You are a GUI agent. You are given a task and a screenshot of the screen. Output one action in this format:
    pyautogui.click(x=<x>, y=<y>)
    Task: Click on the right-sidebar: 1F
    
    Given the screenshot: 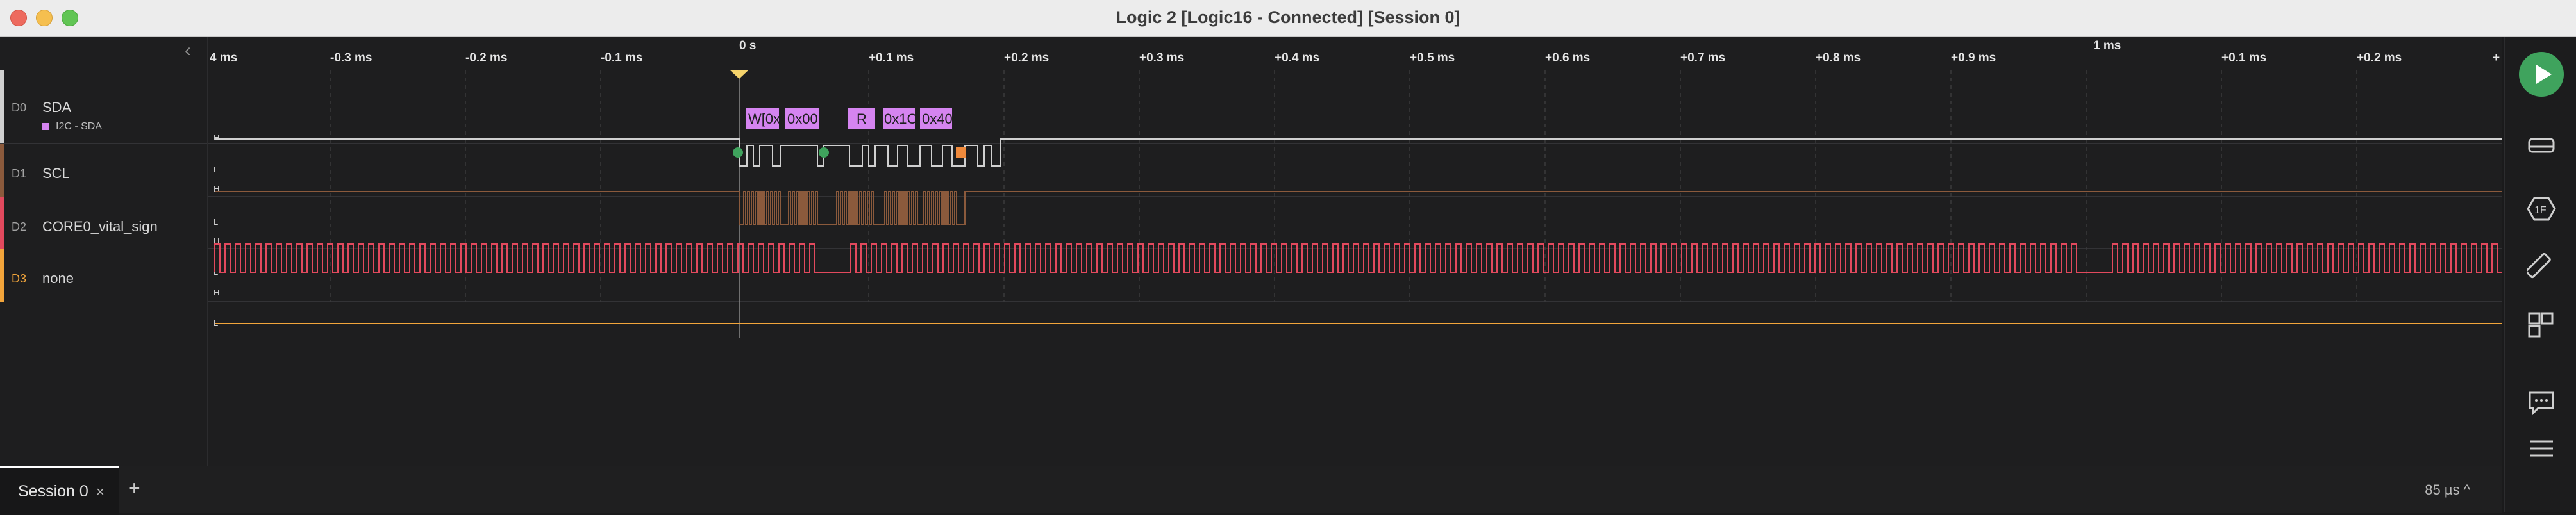 What is the action you would take?
    pyautogui.click(x=2540, y=275)
    